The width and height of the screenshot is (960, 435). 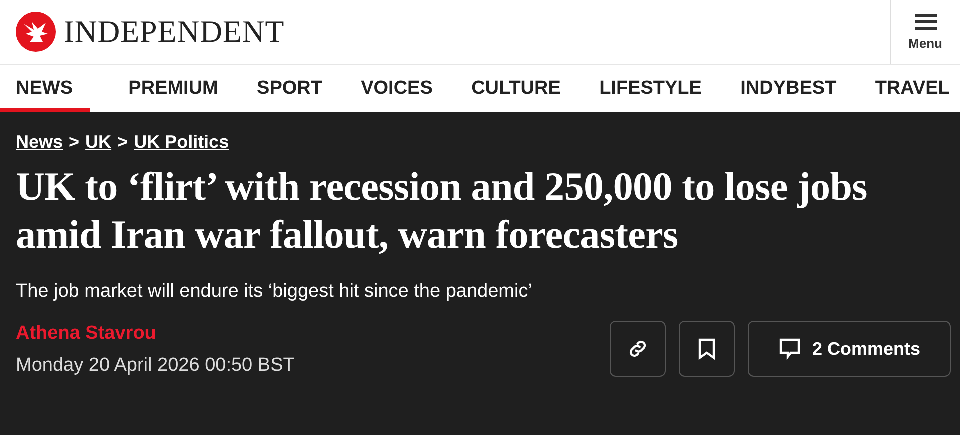 I want to click on speech-bubble-icon, so click(x=790, y=349).